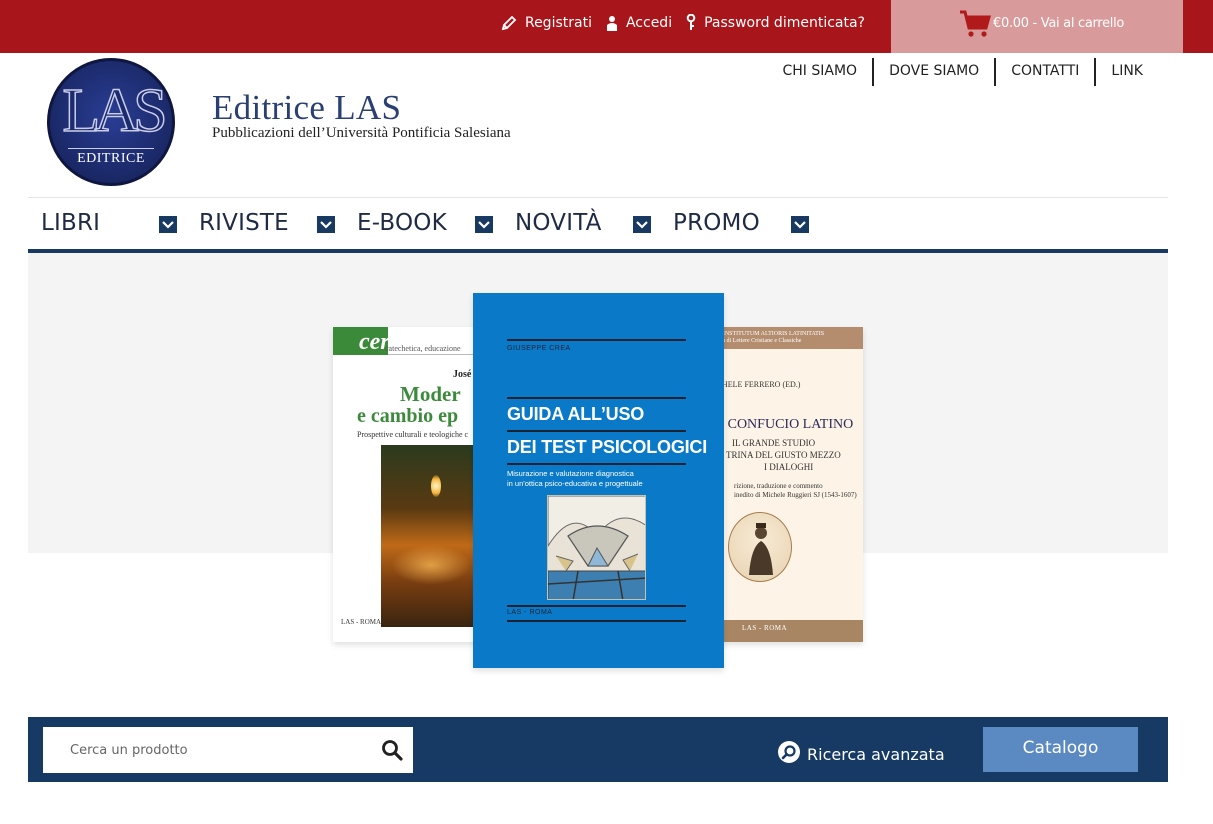  I want to click on publisher-band, so click(788, 631).